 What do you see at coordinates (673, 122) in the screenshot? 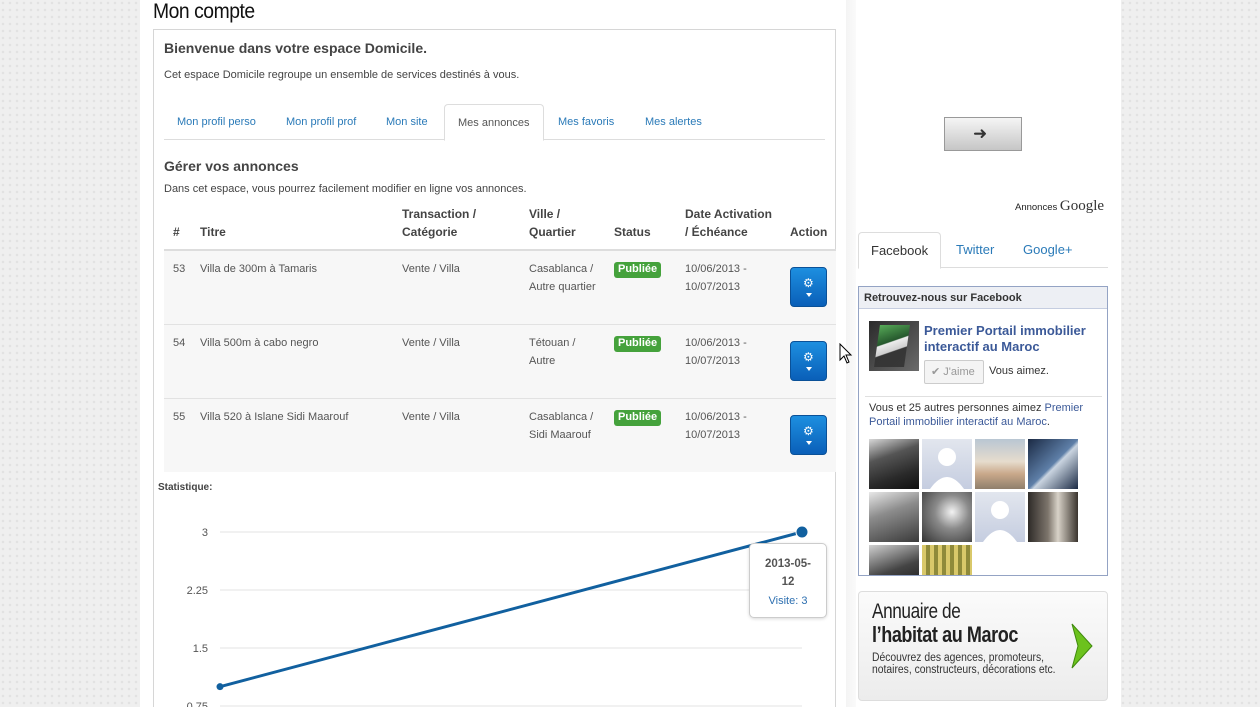
I see `tab-mes-alertes: Mes alertes` at bounding box center [673, 122].